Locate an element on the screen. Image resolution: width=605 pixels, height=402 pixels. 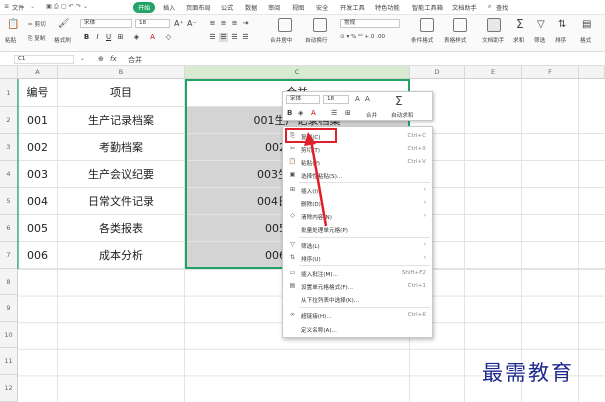
mini-autosum-button: 自动求和 is located at coordinates (402, 115).